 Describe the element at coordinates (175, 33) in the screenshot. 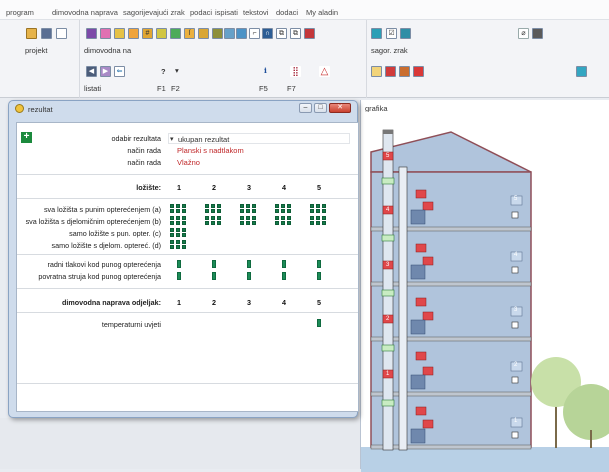

I see `fitting-icon` at that location.